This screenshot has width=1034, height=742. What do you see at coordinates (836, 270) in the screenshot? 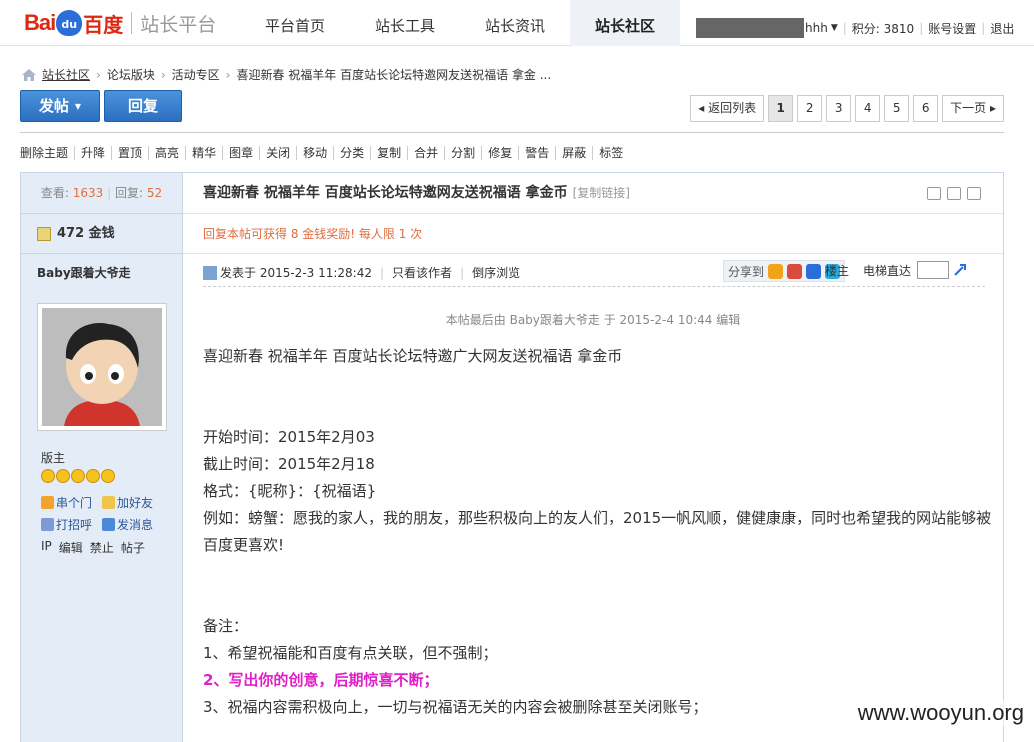
I see `floor-label: 楼主` at bounding box center [836, 270].